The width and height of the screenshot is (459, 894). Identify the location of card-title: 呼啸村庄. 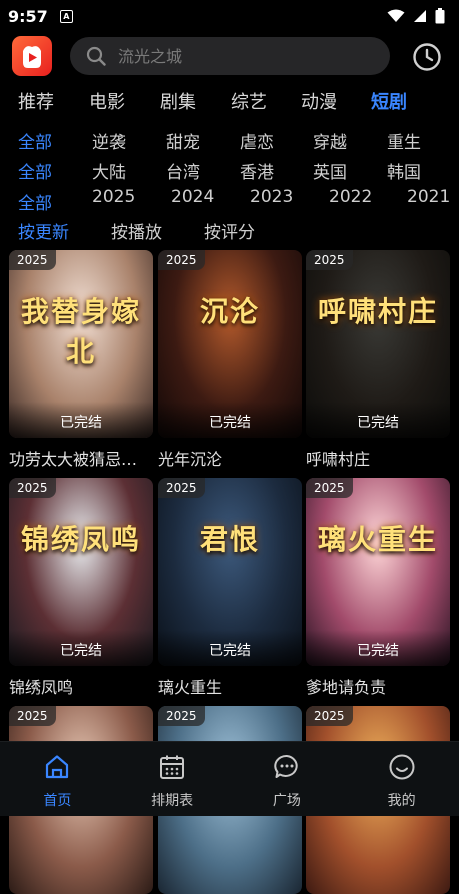
(338, 459).